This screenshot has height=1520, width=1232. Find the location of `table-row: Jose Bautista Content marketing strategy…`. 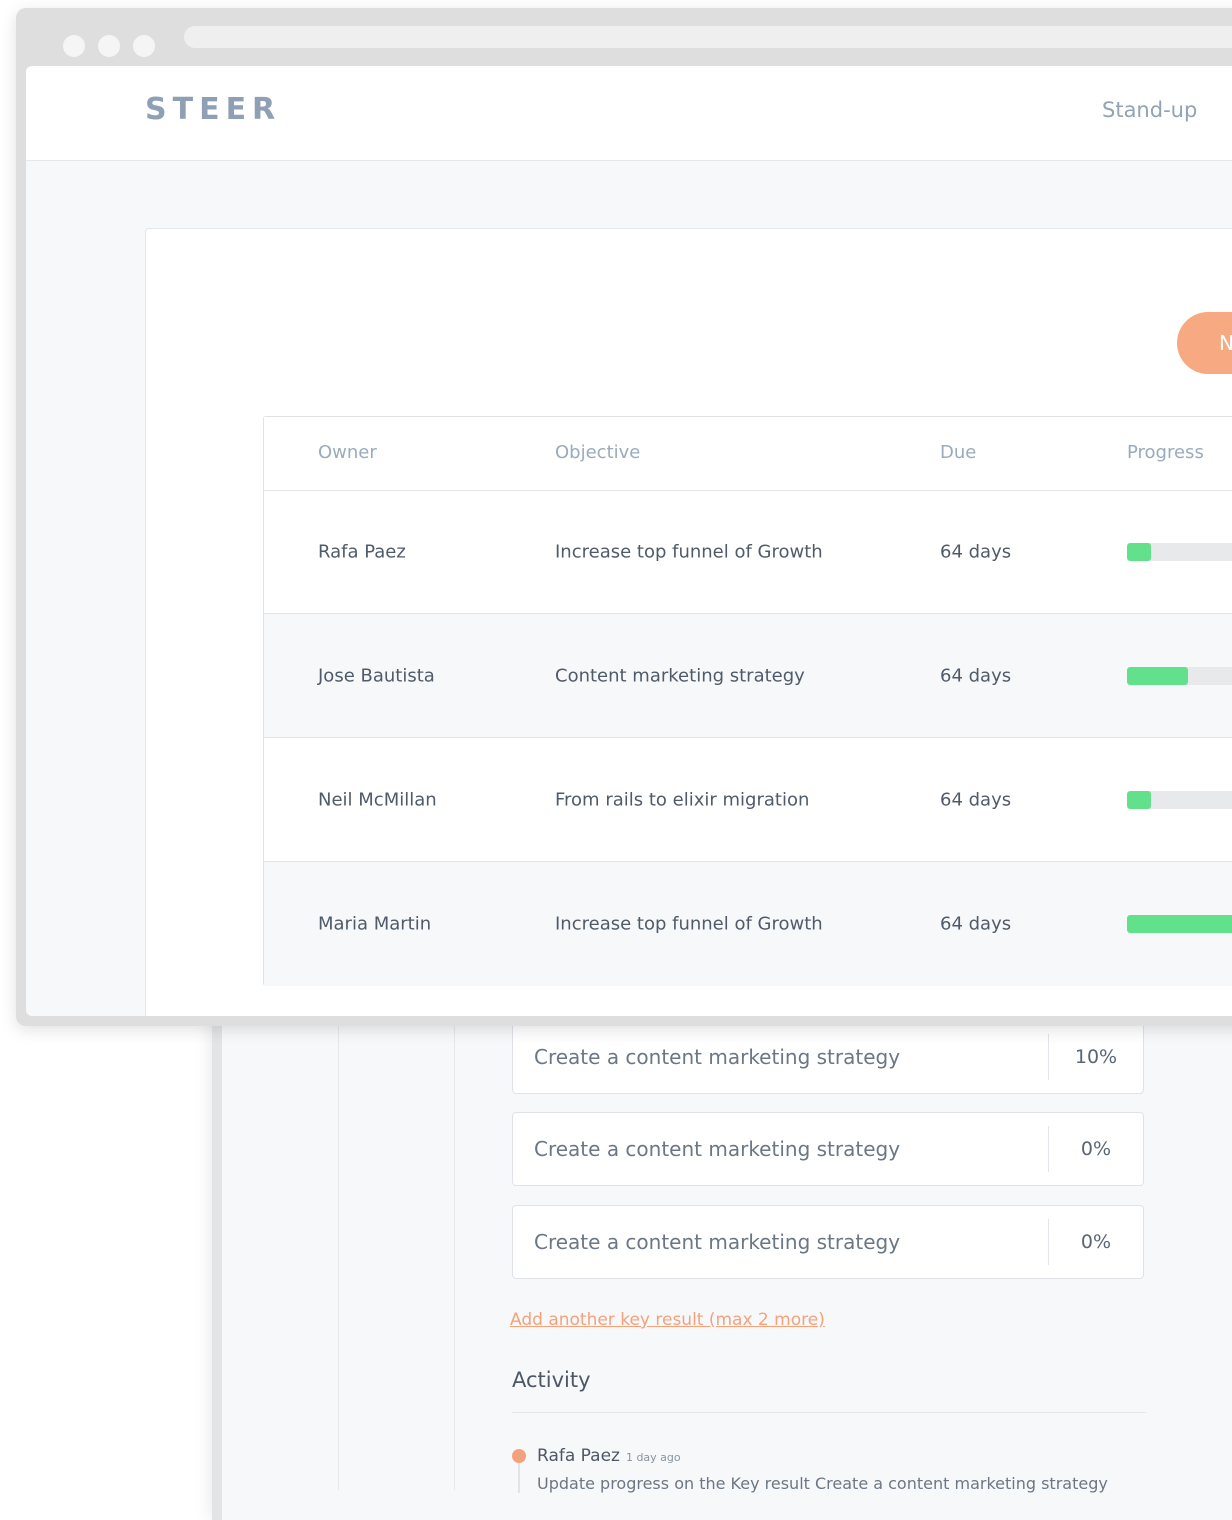

table-row: Jose Bautista Content marketing strategy… is located at coordinates (748, 676).